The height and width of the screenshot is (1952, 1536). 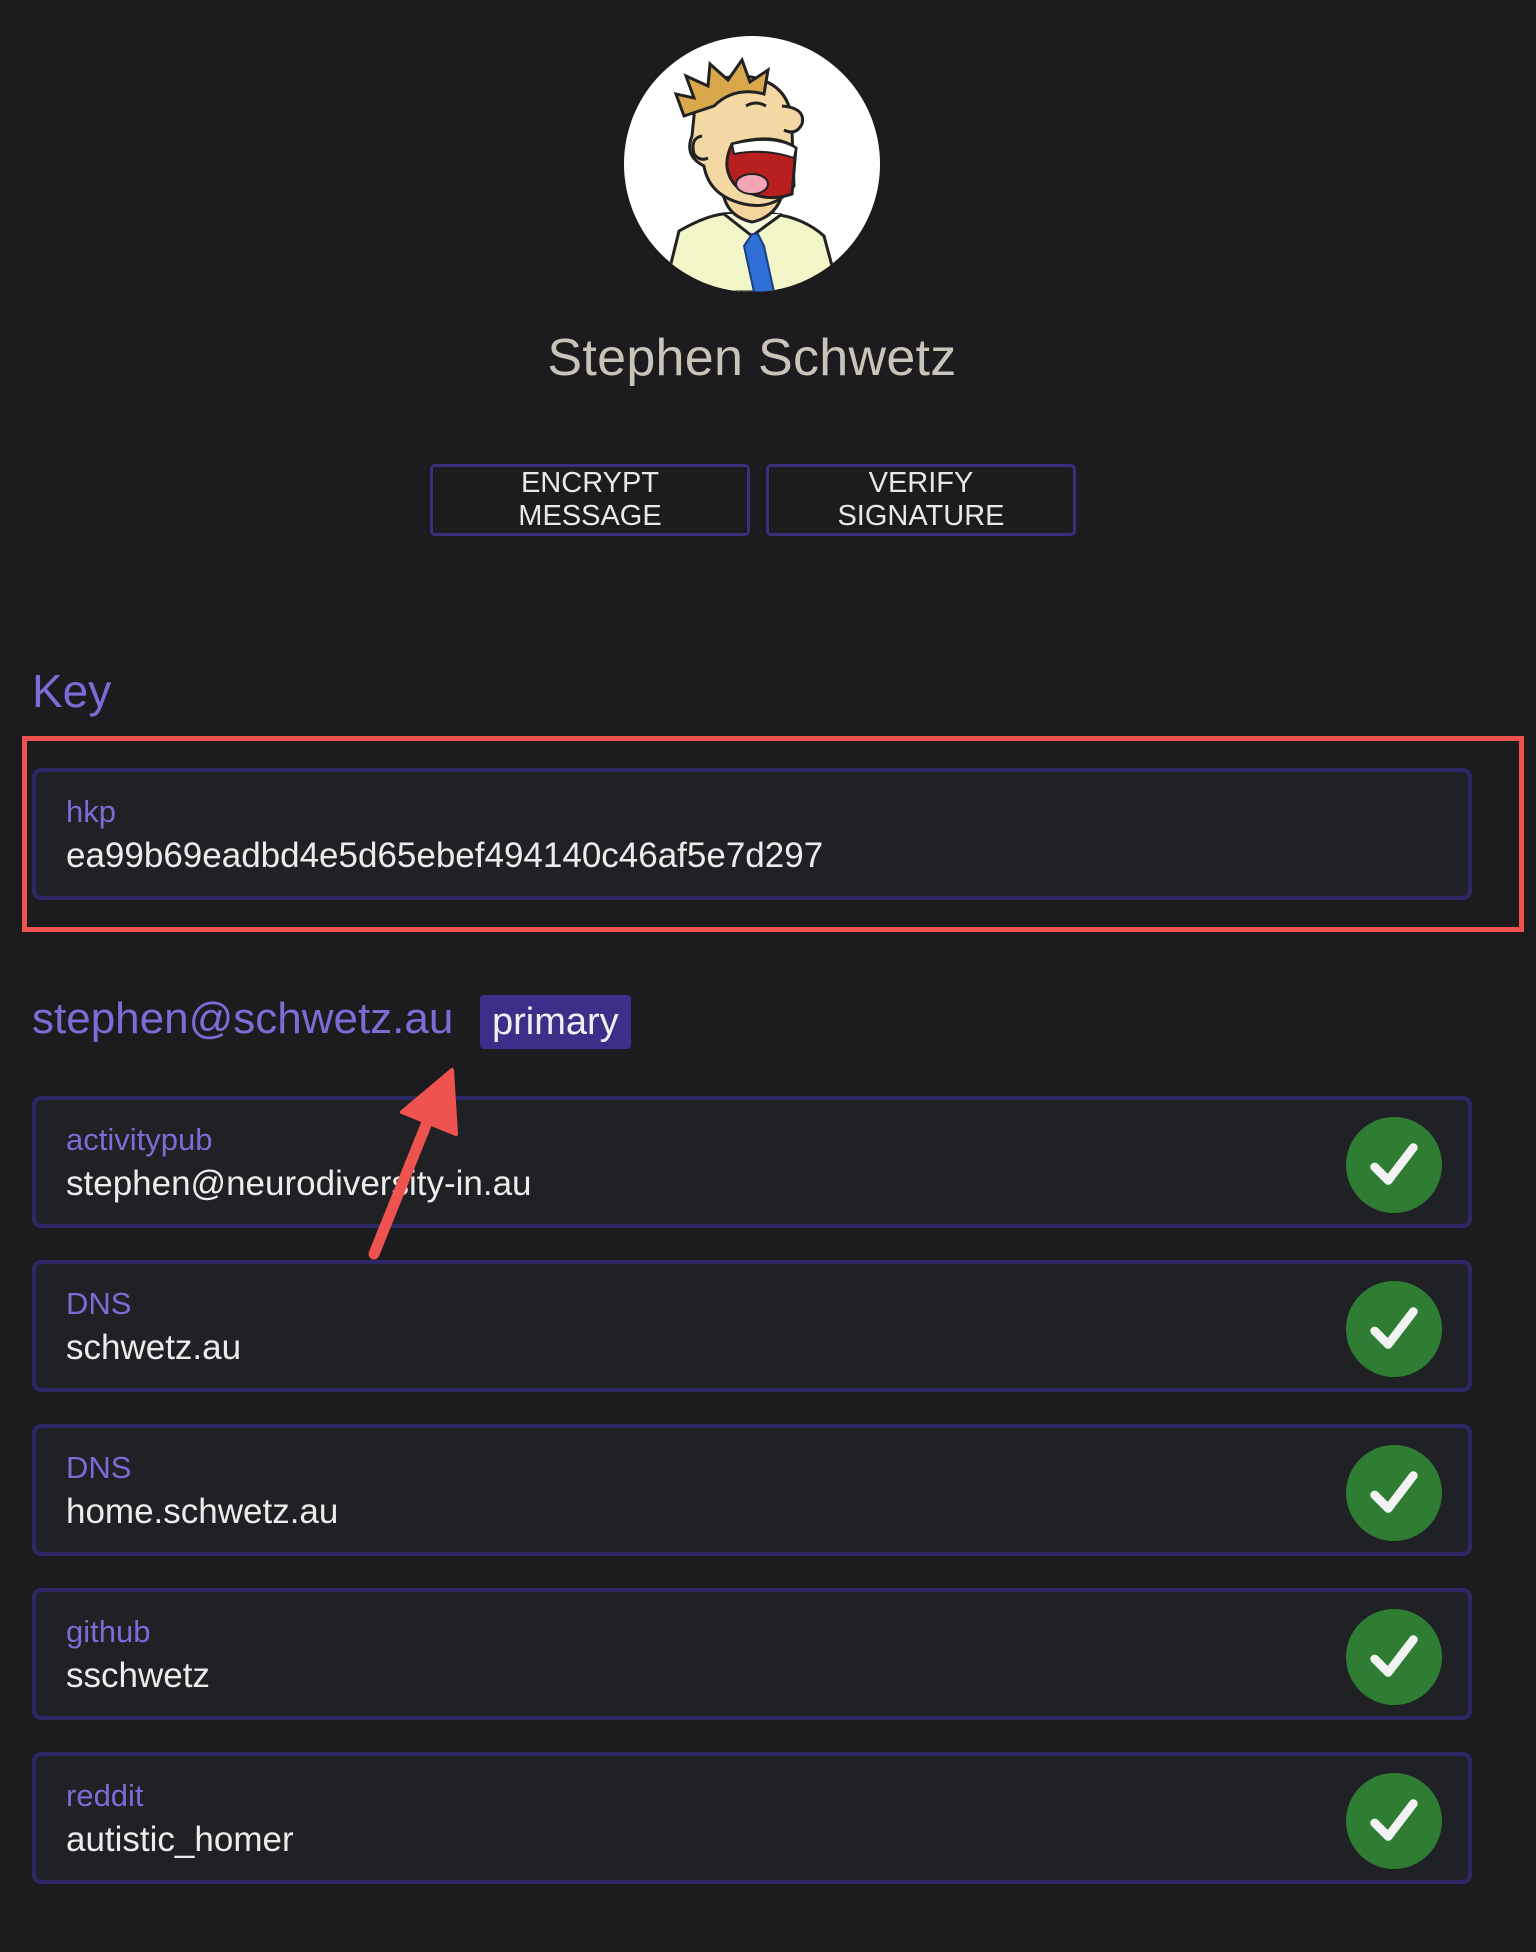 What do you see at coordinates (590, 500) in the screenshot?
I see `encrypt-message-button: ENCRYPT MESSAGE` at bounding box center [590, 500].